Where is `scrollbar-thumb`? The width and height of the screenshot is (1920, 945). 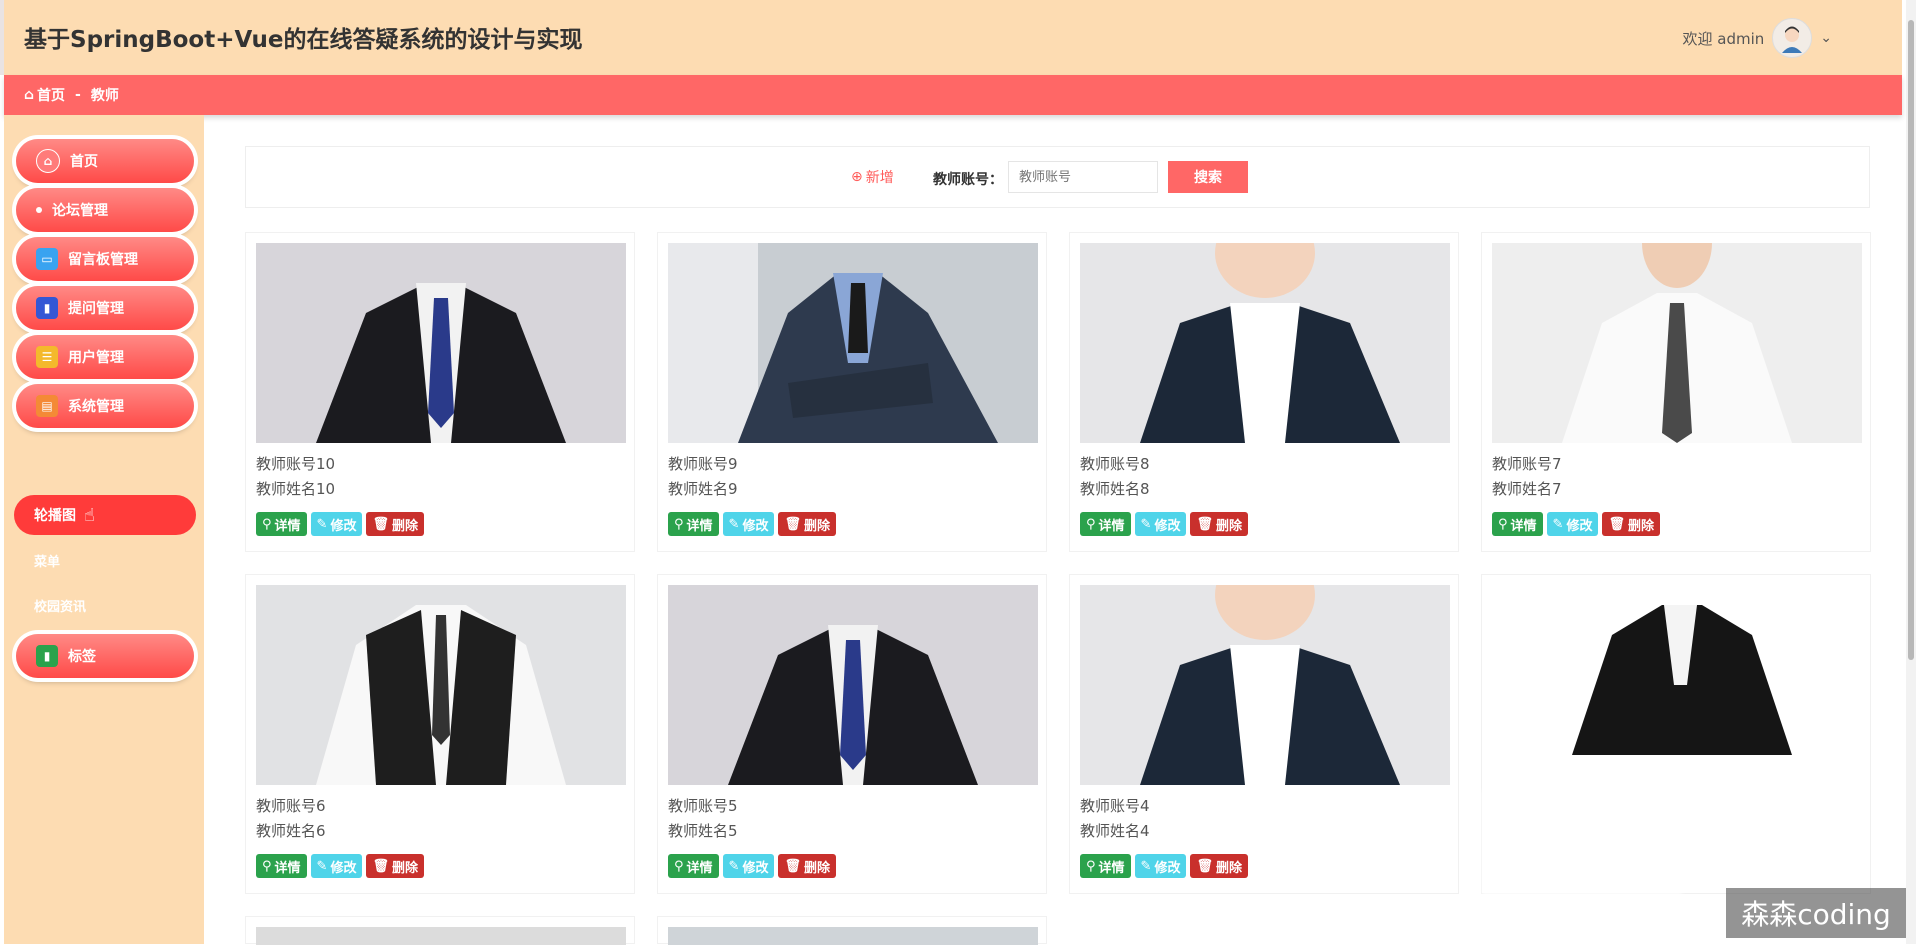 scrollbar-thumb is located at coordinates (1911, 340).